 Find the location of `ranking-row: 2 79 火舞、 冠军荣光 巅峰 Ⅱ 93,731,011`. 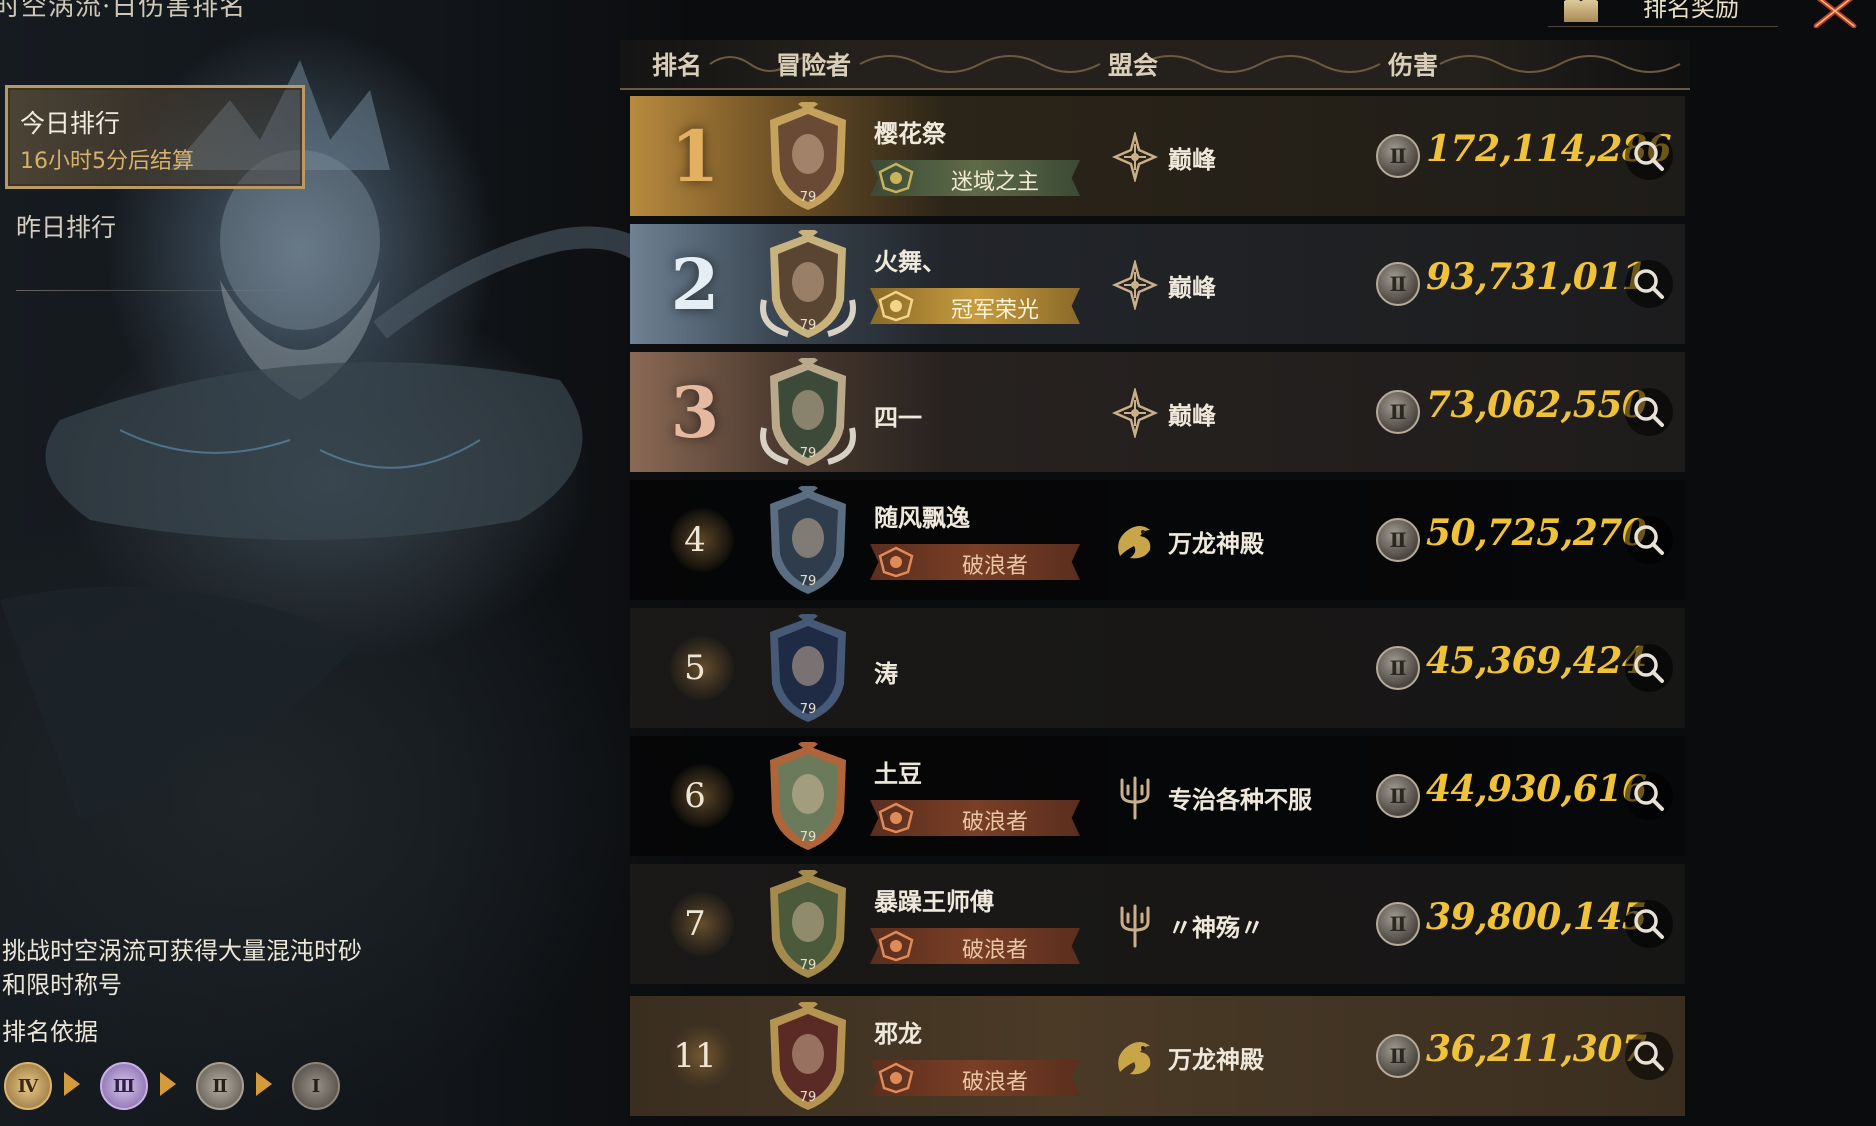

ranking-row: 2 79 火舞、 冠军荣光 巅峰 Ⅱ 93,731,011 is located at coordinates (1157, 284).